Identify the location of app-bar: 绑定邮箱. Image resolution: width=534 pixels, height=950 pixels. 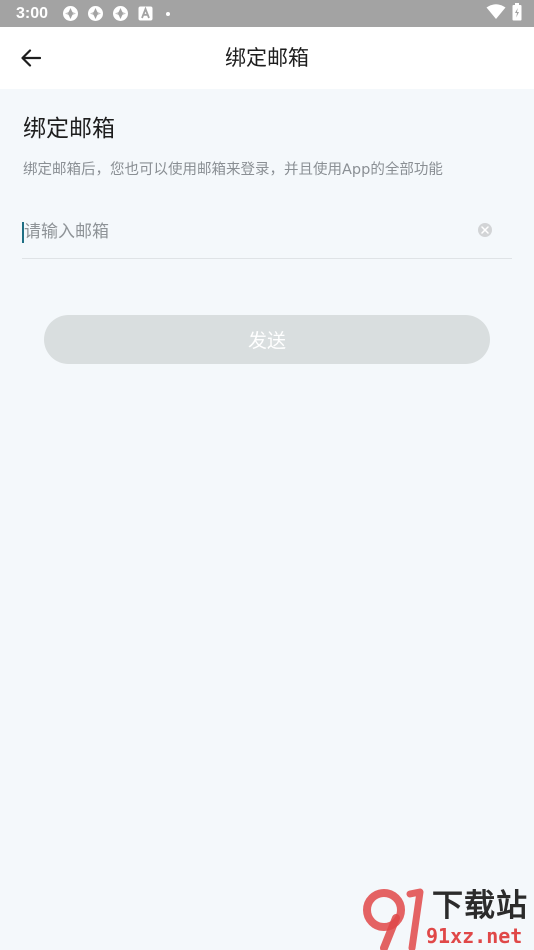
(267, 58).